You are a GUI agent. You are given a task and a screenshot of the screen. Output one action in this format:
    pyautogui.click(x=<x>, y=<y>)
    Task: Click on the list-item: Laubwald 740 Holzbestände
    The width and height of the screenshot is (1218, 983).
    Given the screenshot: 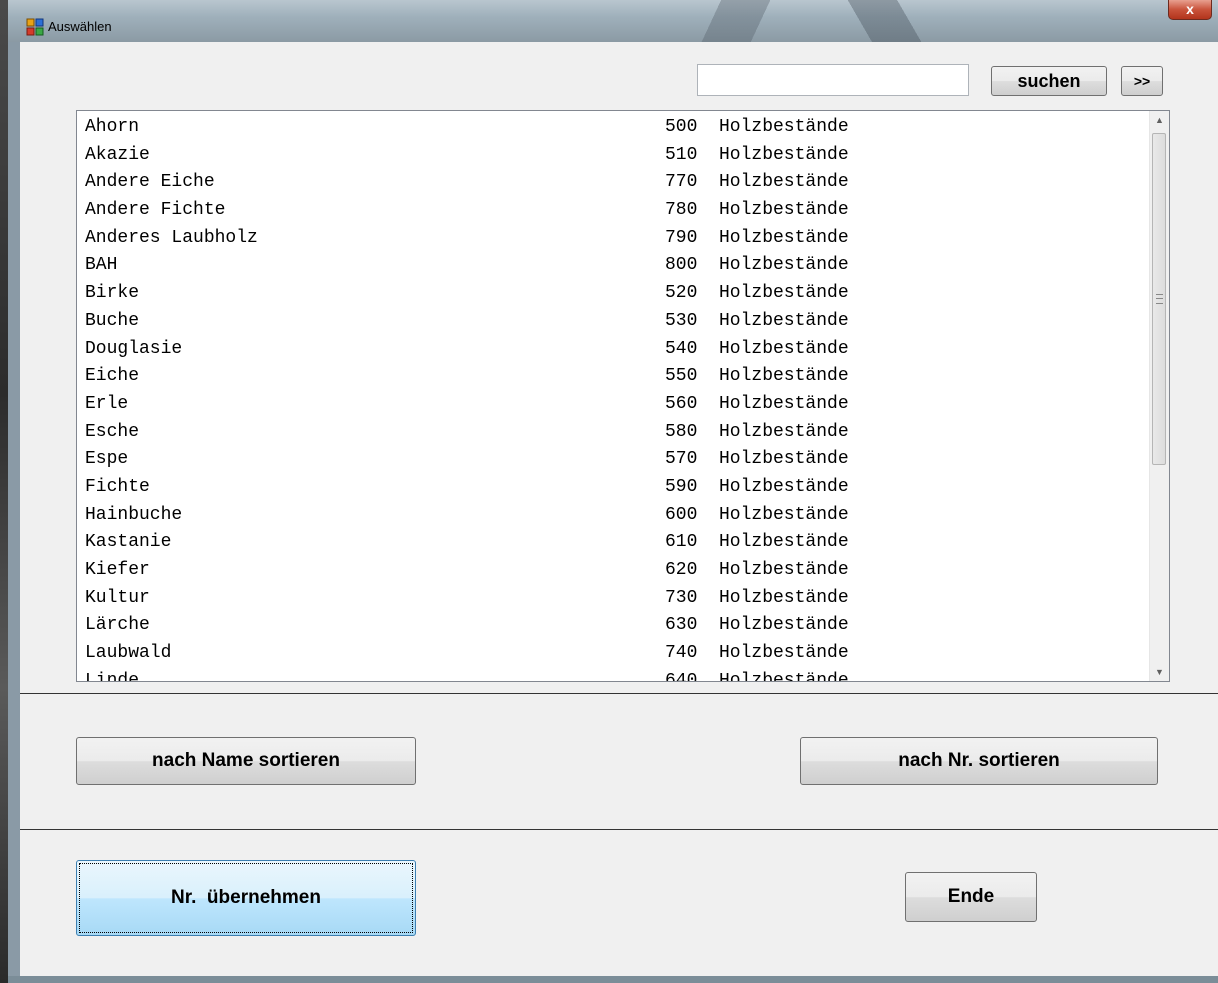 What is the action you would take?
    pyautogui.click(x=615, y=654)
    